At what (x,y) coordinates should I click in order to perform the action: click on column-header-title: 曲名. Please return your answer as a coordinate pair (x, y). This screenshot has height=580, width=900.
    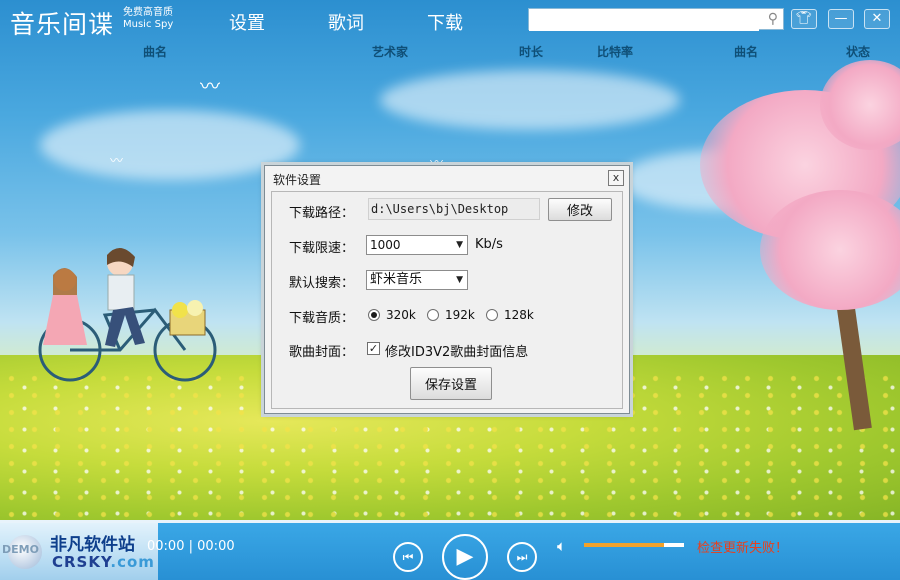
    Looking at the image, I should click on (155, 51).